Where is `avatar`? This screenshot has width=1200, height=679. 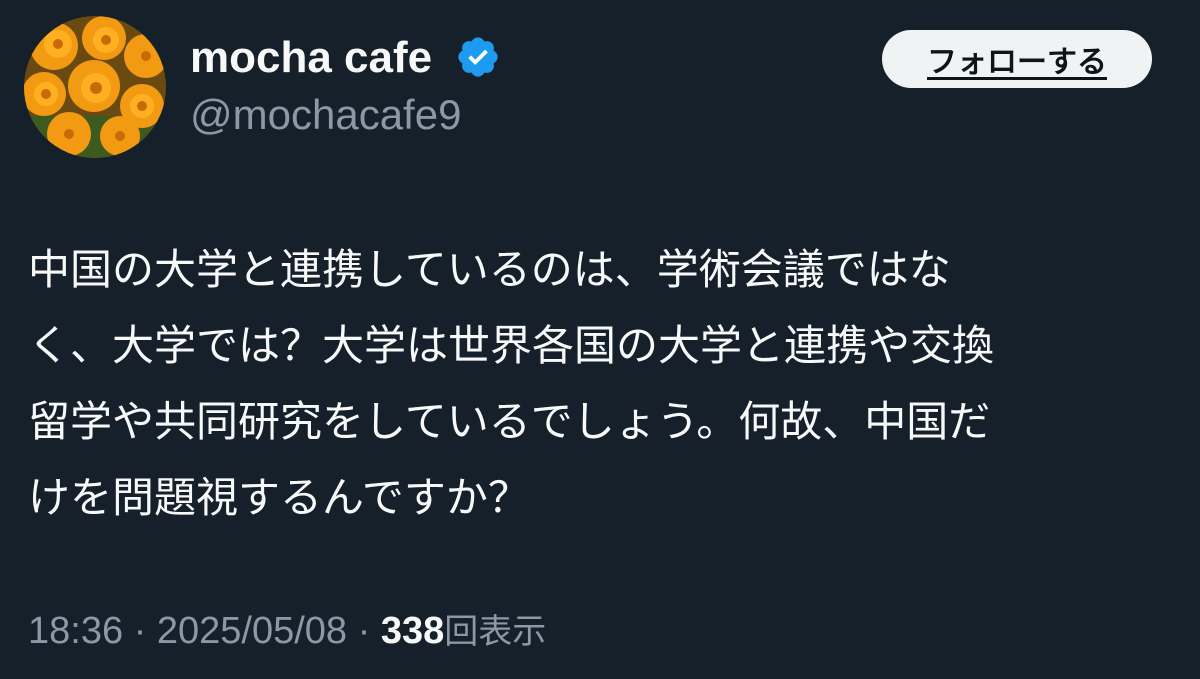
avatar is located at coordinates (95, 87).